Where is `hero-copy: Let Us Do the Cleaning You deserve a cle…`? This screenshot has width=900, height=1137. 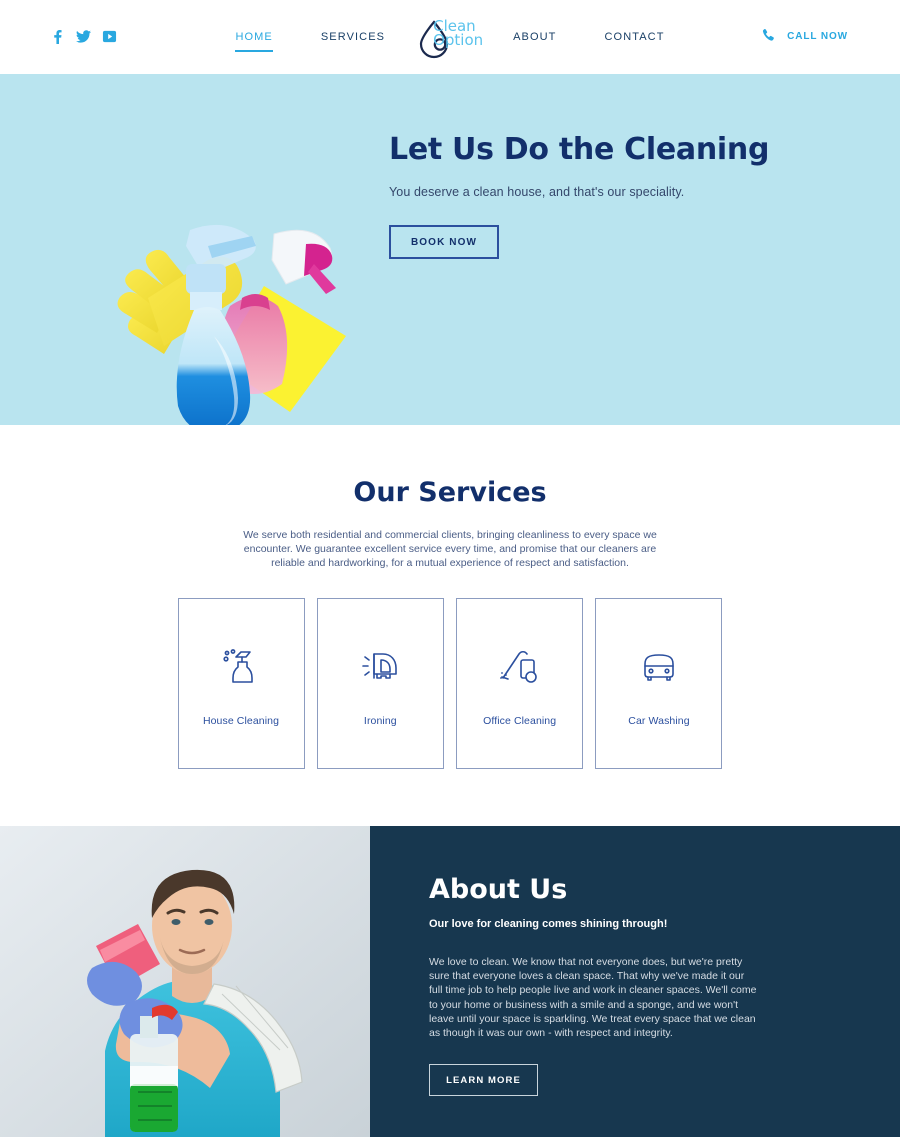
hero-copy: Let Us Do the Cleaning You deserve a cle… is located at coordinates (609, 195).